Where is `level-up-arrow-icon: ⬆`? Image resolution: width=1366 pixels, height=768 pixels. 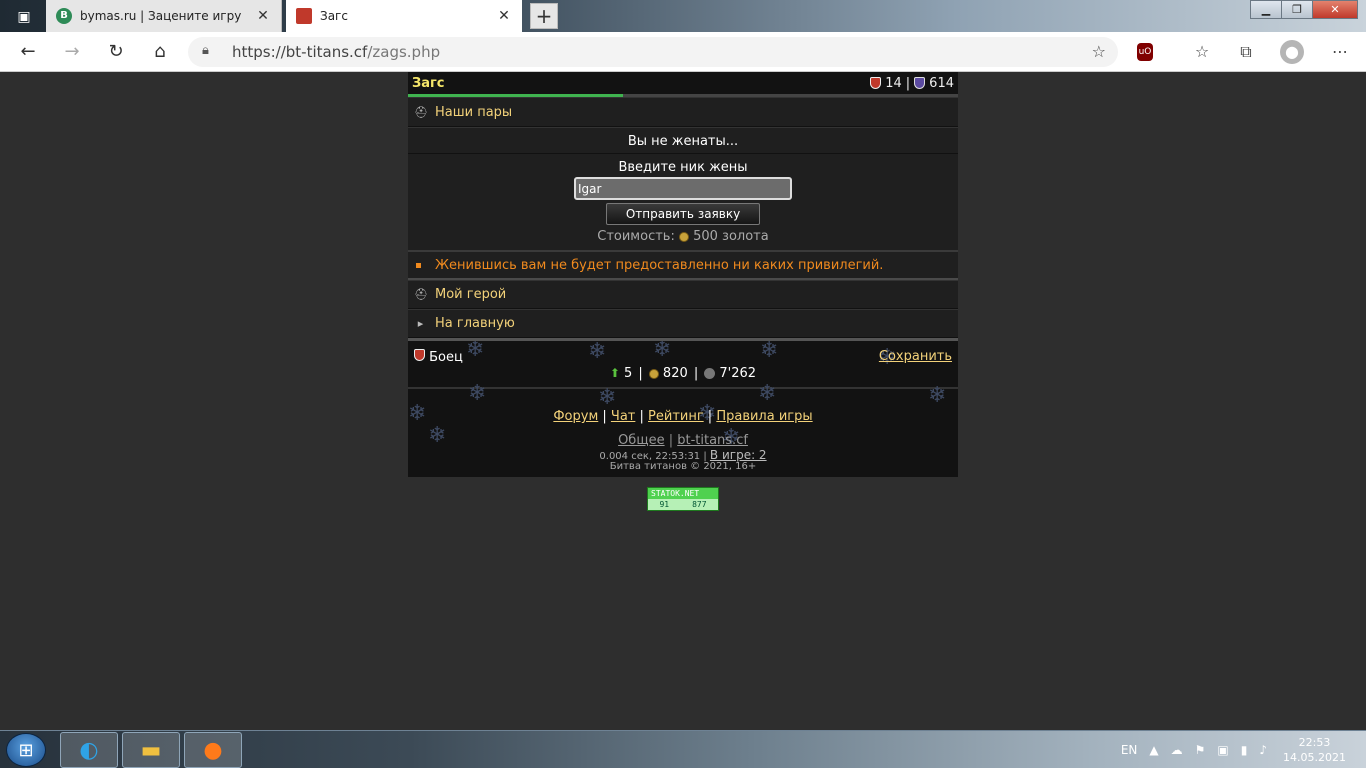
level-up-arrow-icon: ⬆ is located at coordinates (614, 373).